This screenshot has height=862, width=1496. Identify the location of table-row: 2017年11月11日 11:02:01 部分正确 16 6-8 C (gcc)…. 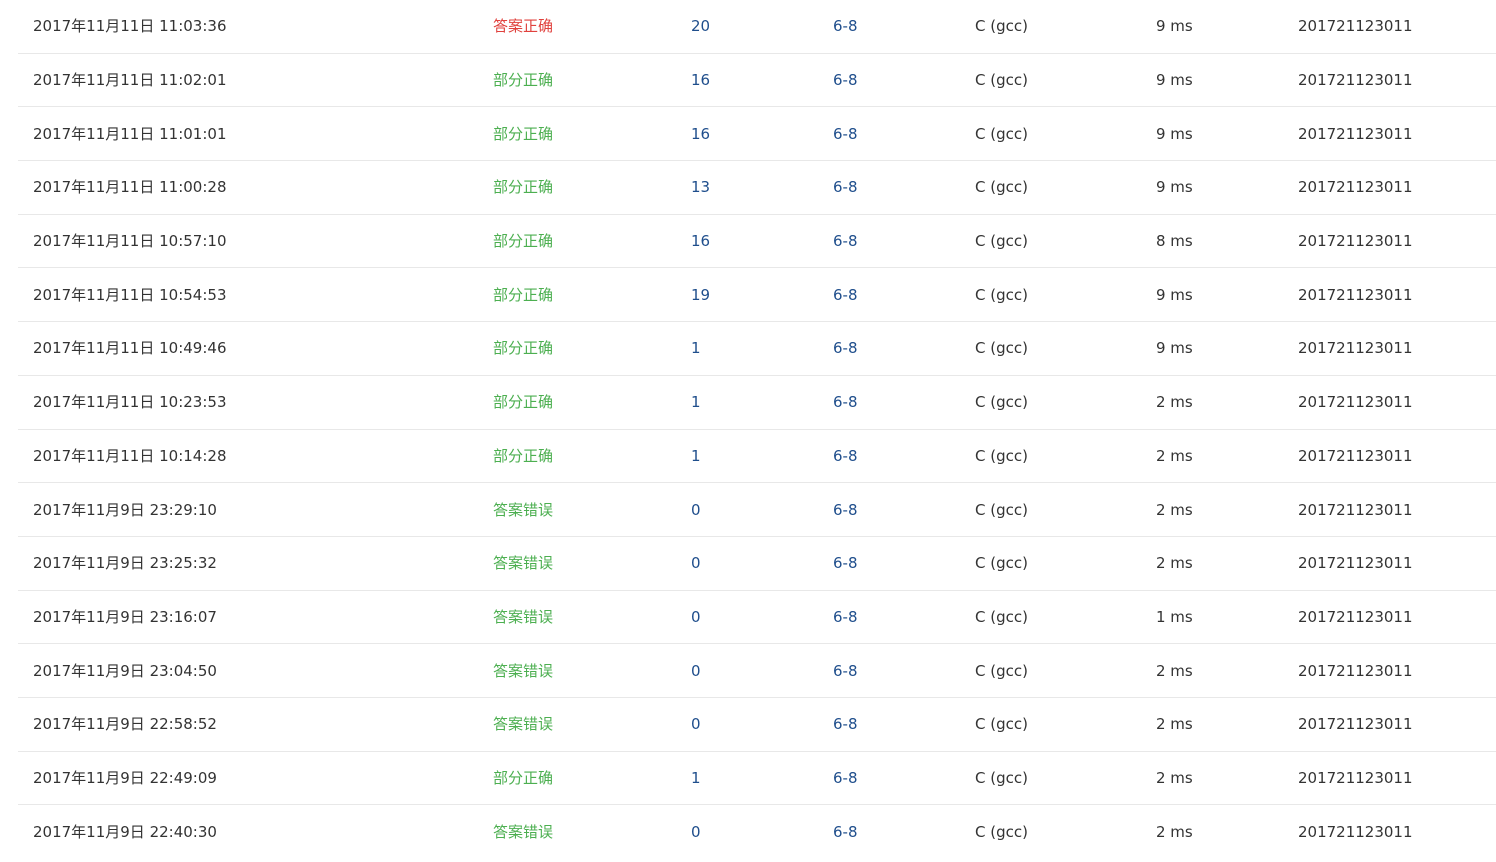
(757, 81).